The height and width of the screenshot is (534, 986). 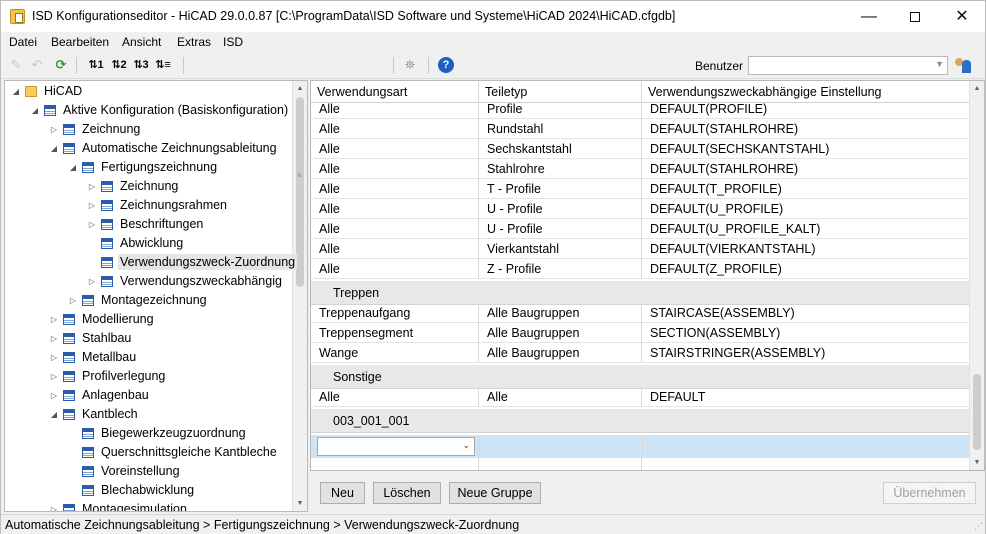 I want to click on tree-item: Verwendungszweck-Zuordnung, so click(x=192, y=262).